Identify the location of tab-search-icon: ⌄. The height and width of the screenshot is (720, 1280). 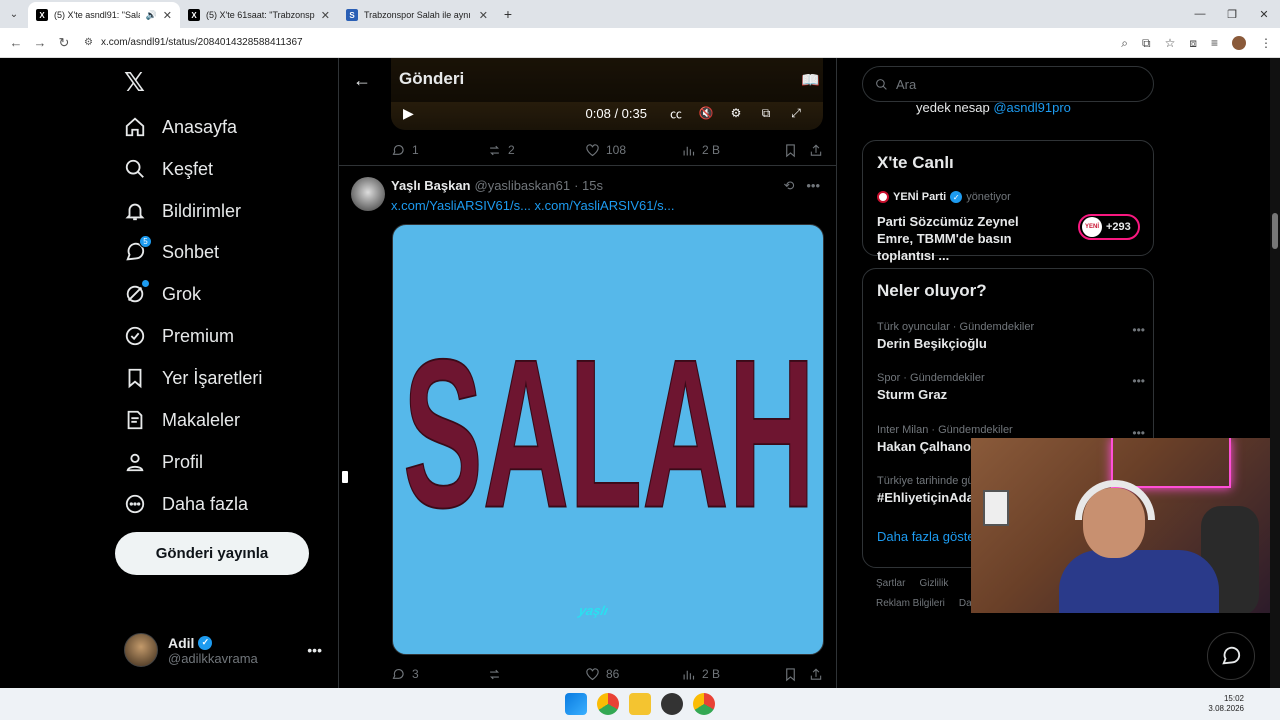
(14, 14).